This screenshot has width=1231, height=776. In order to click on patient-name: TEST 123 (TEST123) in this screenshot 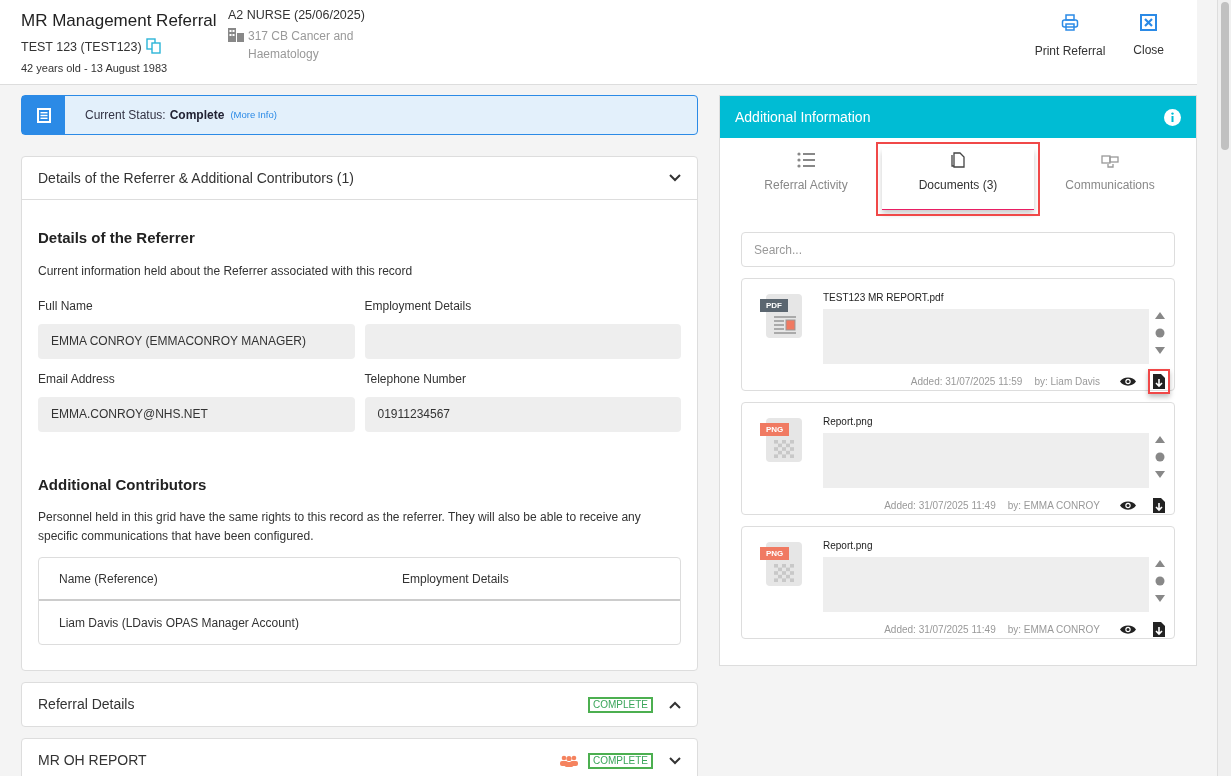, I will do `click(81, 47)`.